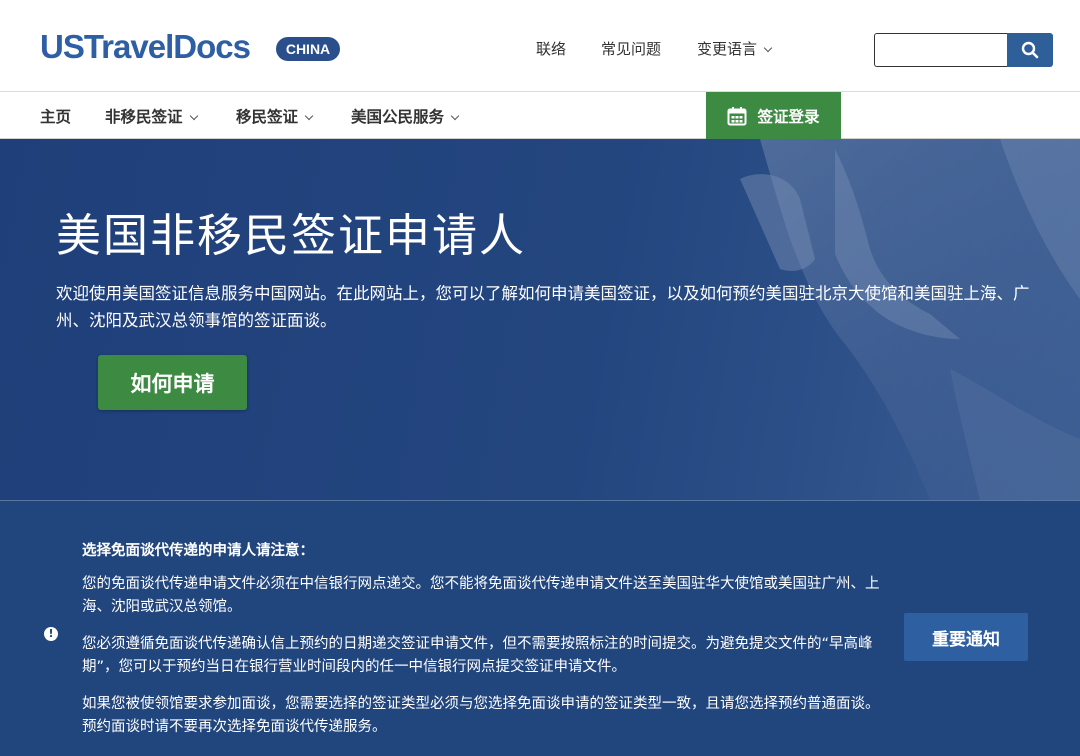 The height and width of the screenshot is (756, 1080). What do you see at coordinates (145, 47) in the screenshot?
I see `site-logo: USTravelDocs` at bounding box center [145, 47].